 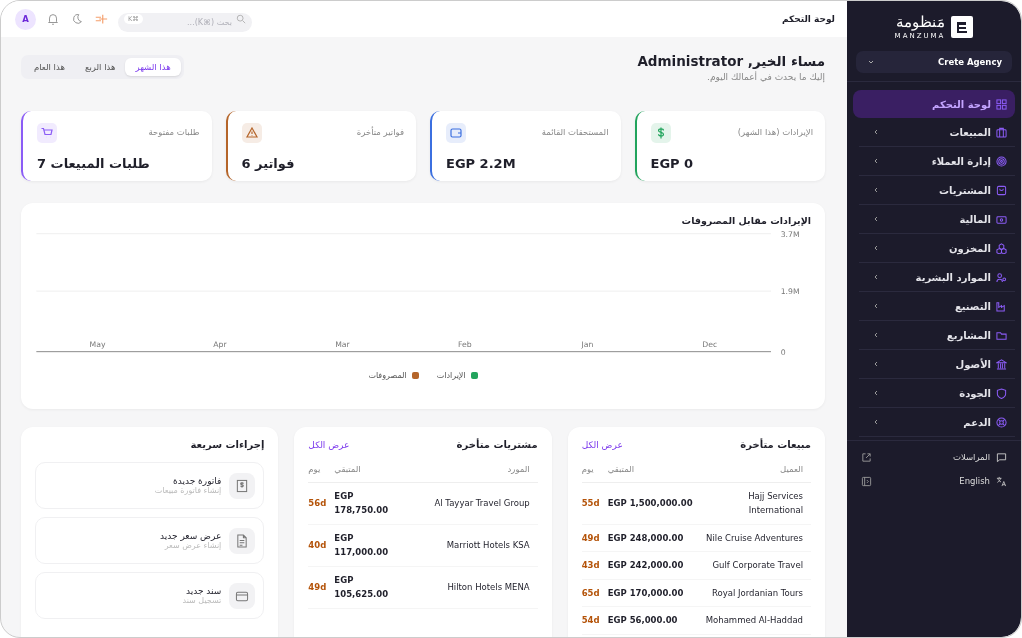 I want to click on nav-item: المالية, so click(x=937, y=219).